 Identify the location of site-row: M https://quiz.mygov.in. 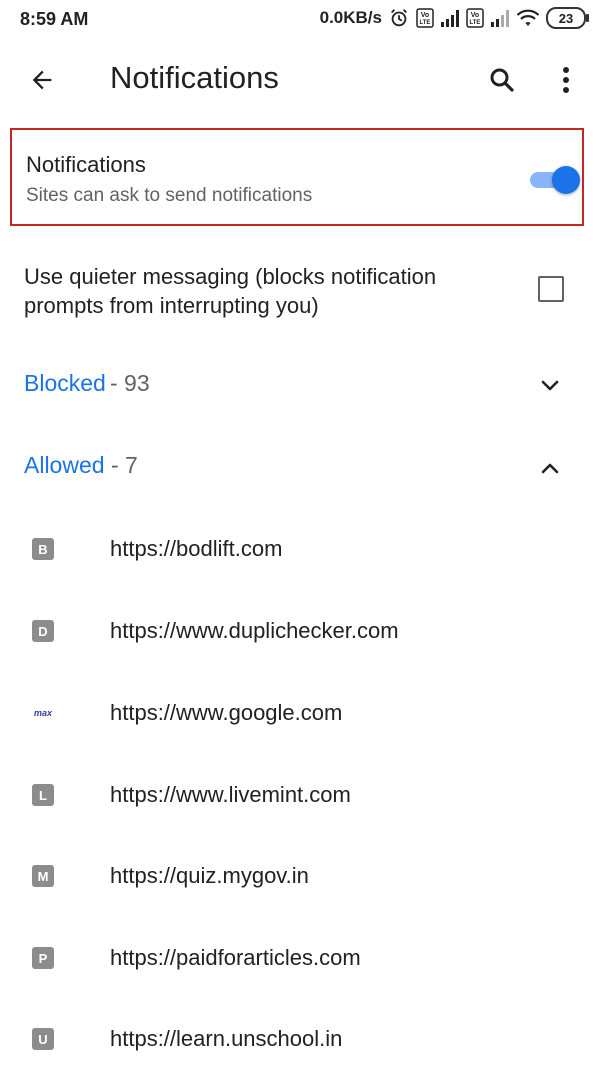
(300, 877).